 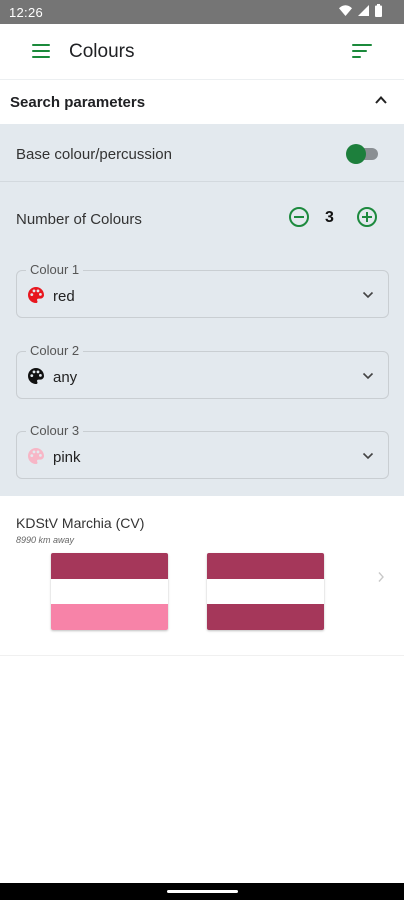 I want to click on sort-icon, so click(x=363, y=52).